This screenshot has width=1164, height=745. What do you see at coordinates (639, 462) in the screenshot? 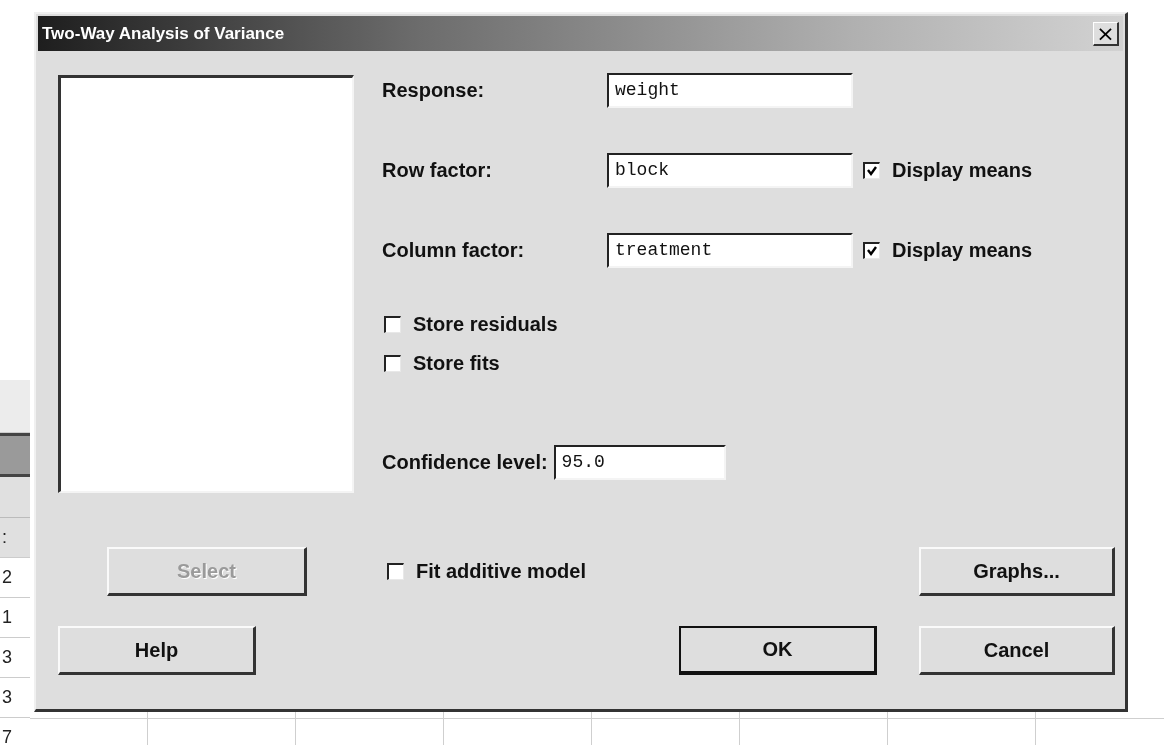
I see `input-field: 95.0` at bounding box center [639, 462].